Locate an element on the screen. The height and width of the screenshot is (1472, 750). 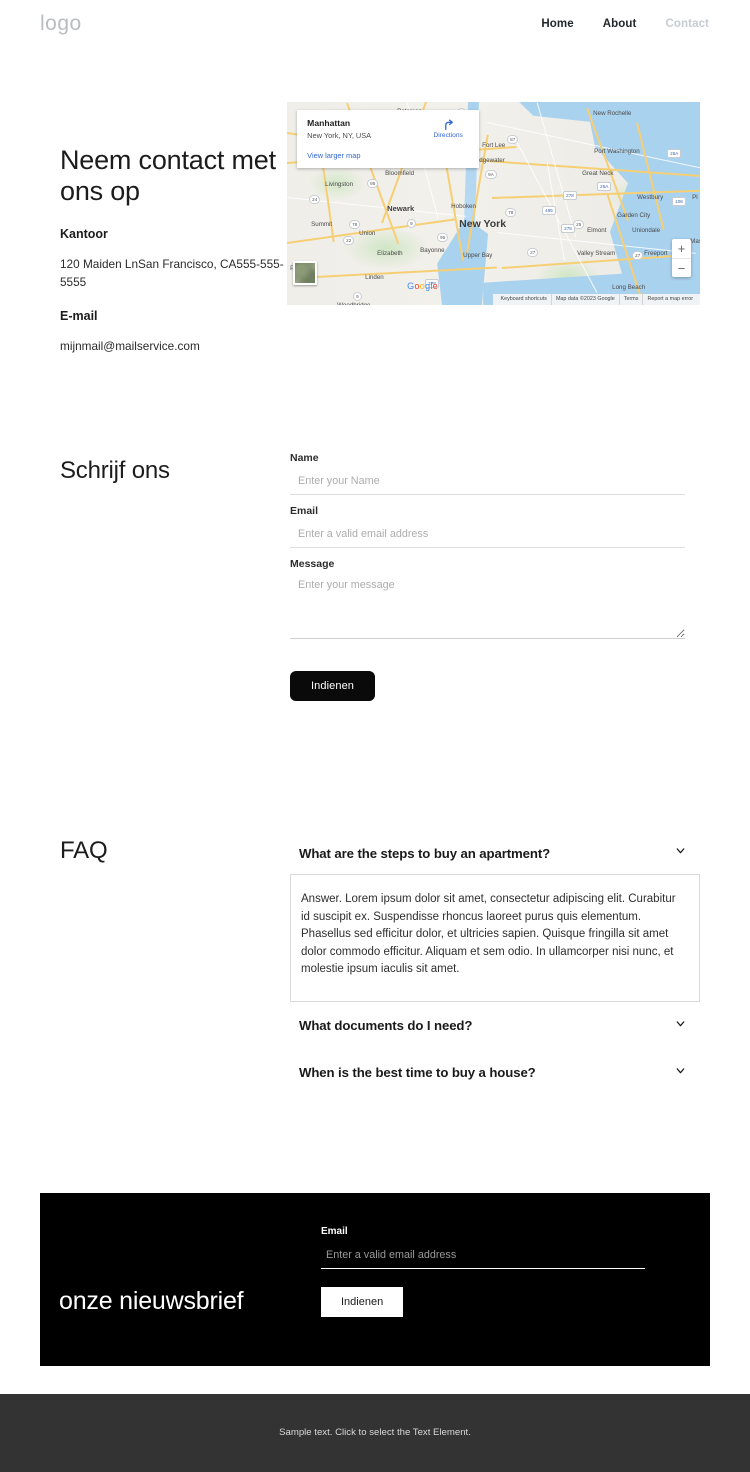
main-nav: Home About Contact is located at coordinates (625, 24).